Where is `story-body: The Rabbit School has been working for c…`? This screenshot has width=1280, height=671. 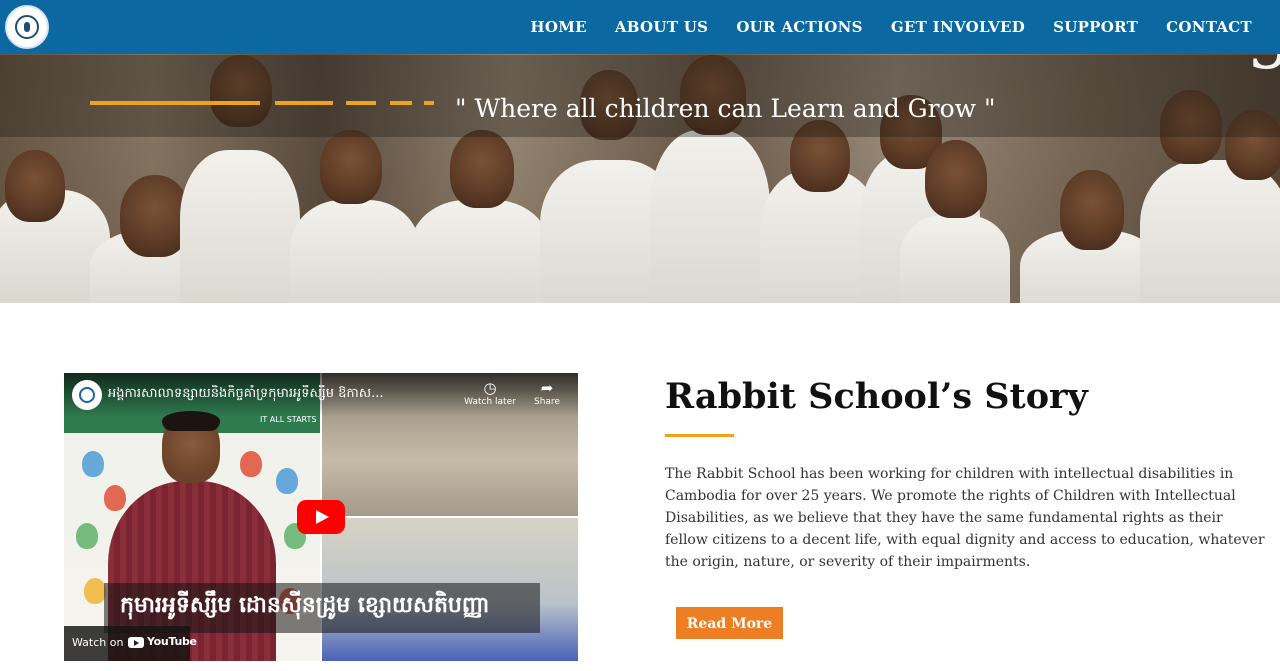
story-body: The Rabbit School has been working for c… is located at coordinates (965, 518).